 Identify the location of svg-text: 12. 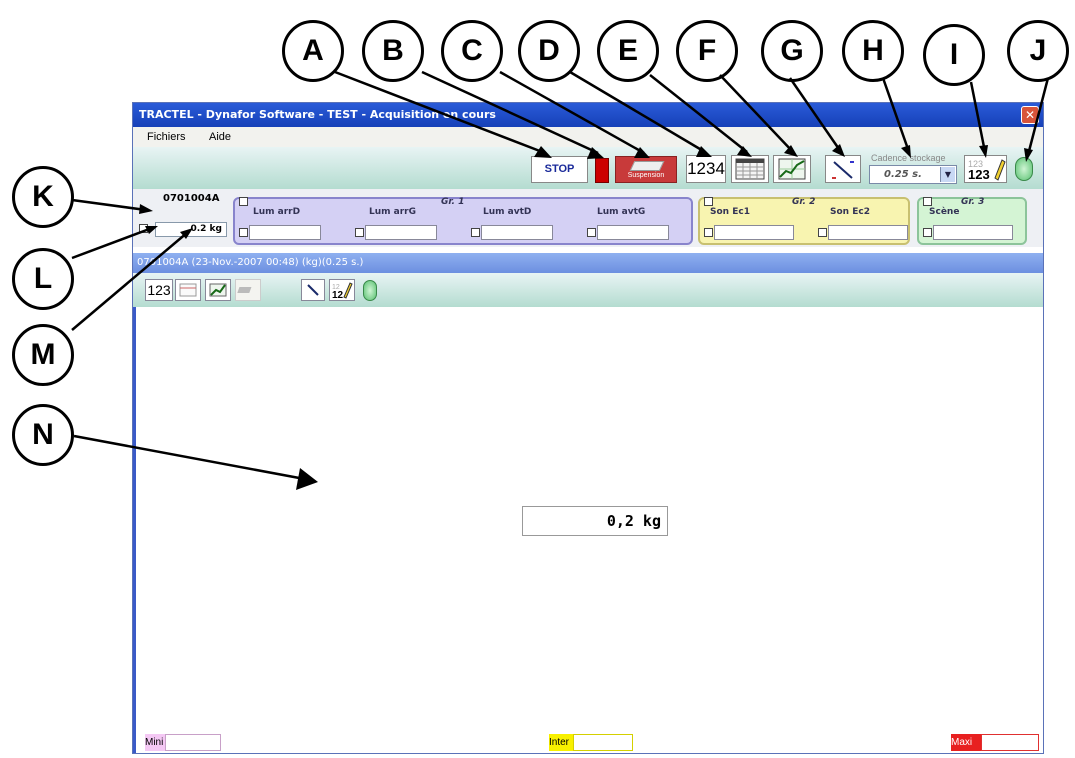
(338, 295).